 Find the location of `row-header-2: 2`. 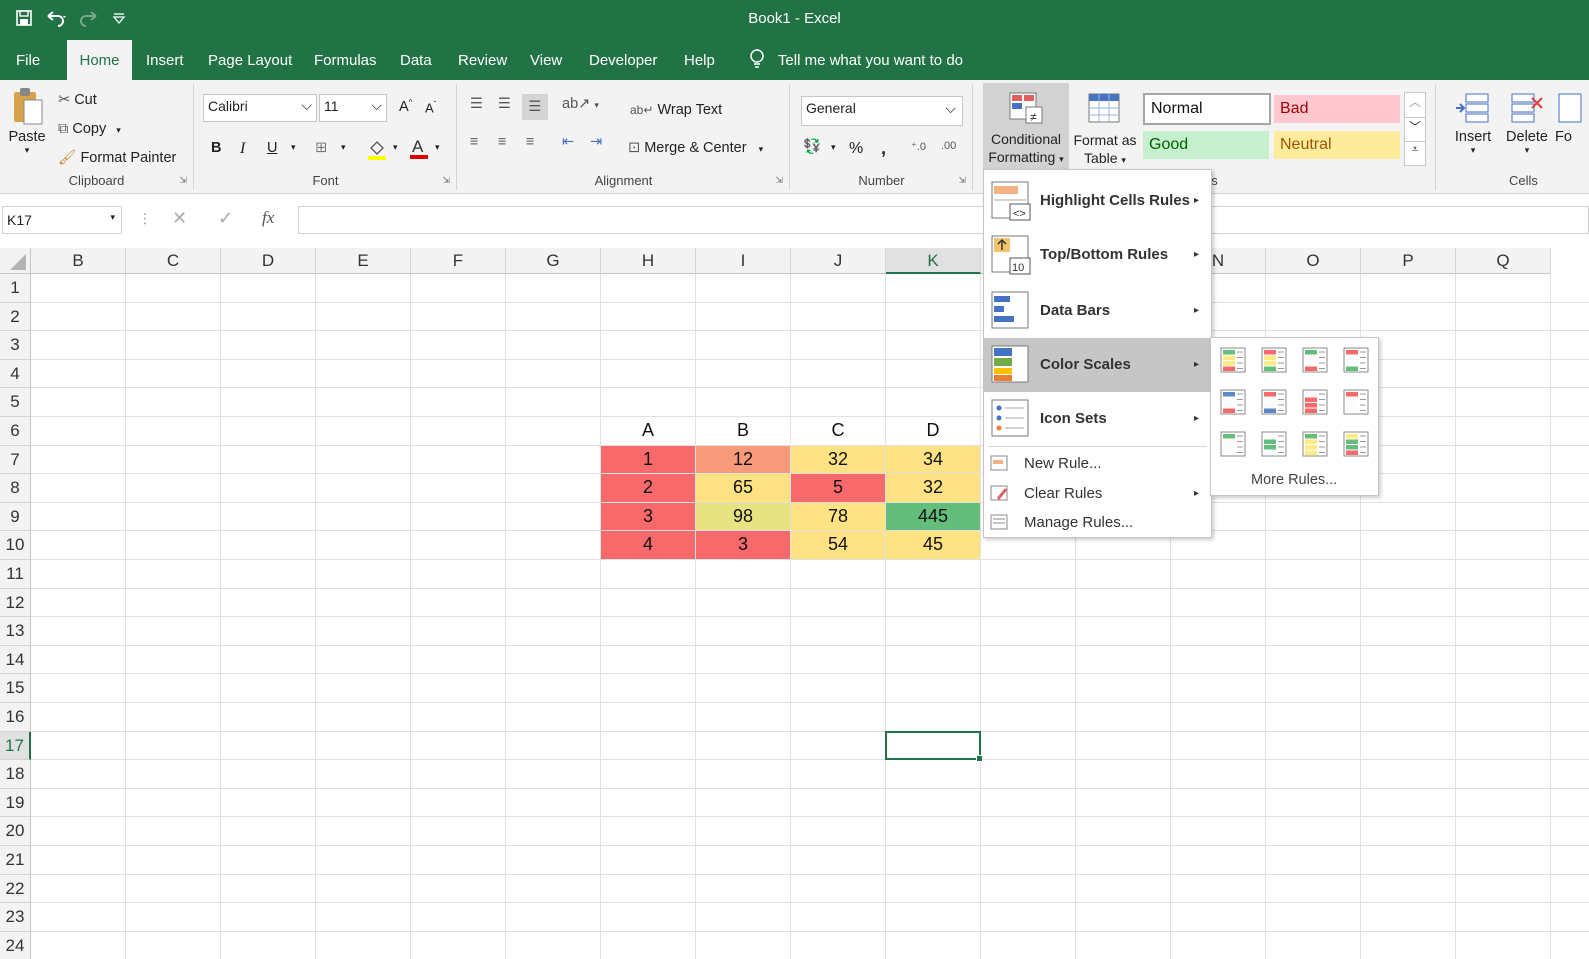

row-header-2: 2 is located at coordinates (15, 317).